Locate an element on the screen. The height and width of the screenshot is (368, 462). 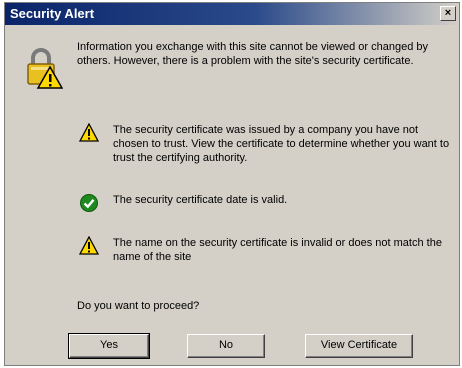
check-icon is located at coordinates (89, 203).